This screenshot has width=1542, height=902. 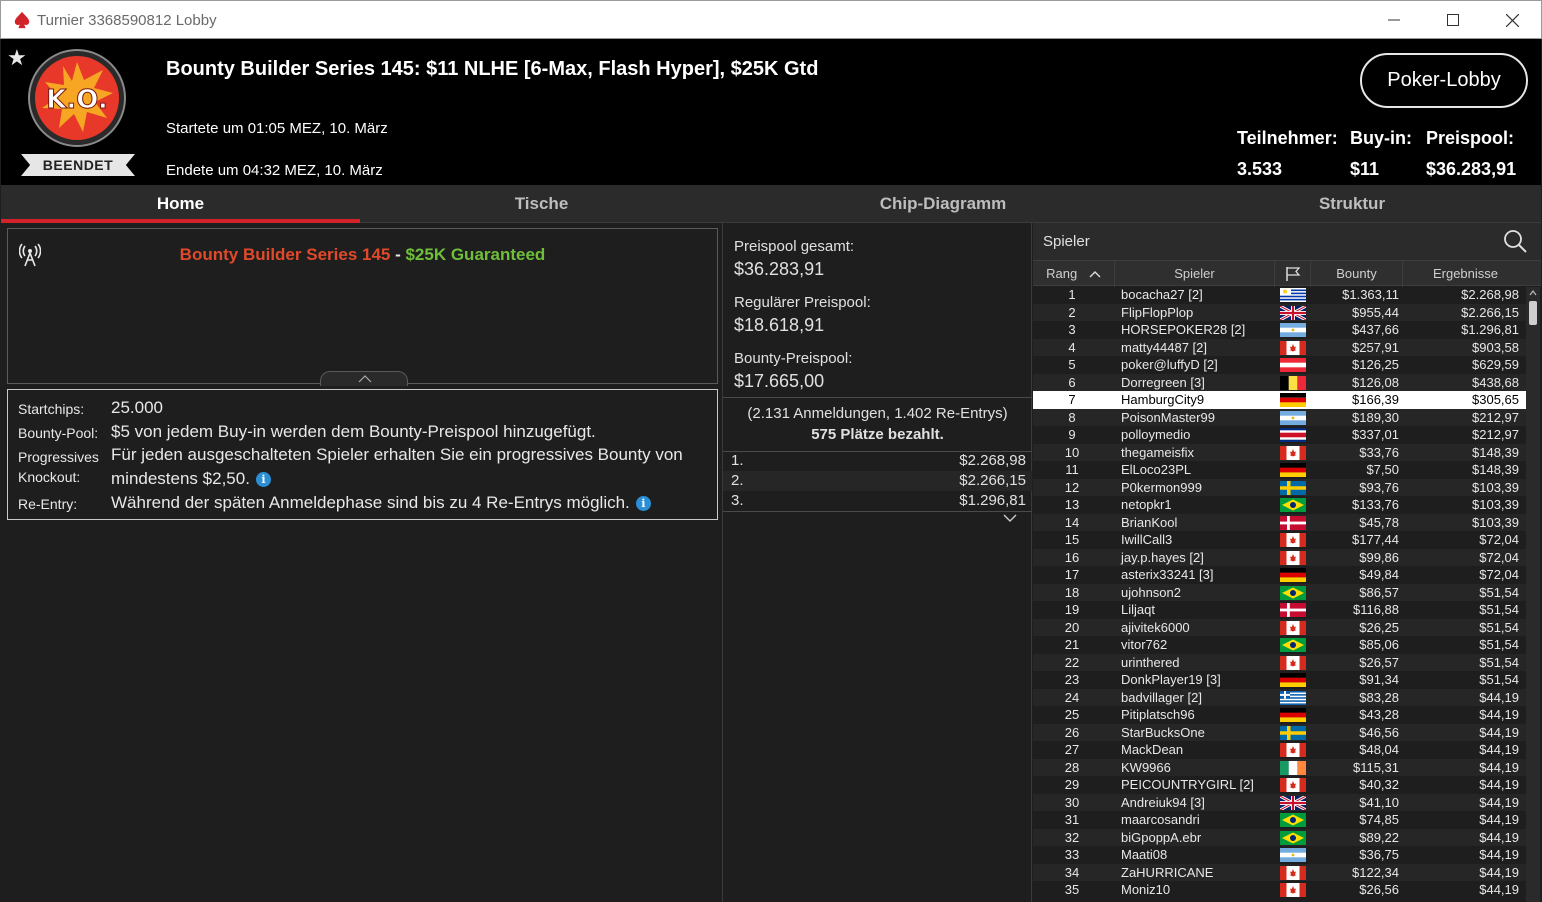 What do you see at coordinates (1293, 417) in the screenshot?
I see `country-flag-ar-icon` at bounding box center [1293, 417].